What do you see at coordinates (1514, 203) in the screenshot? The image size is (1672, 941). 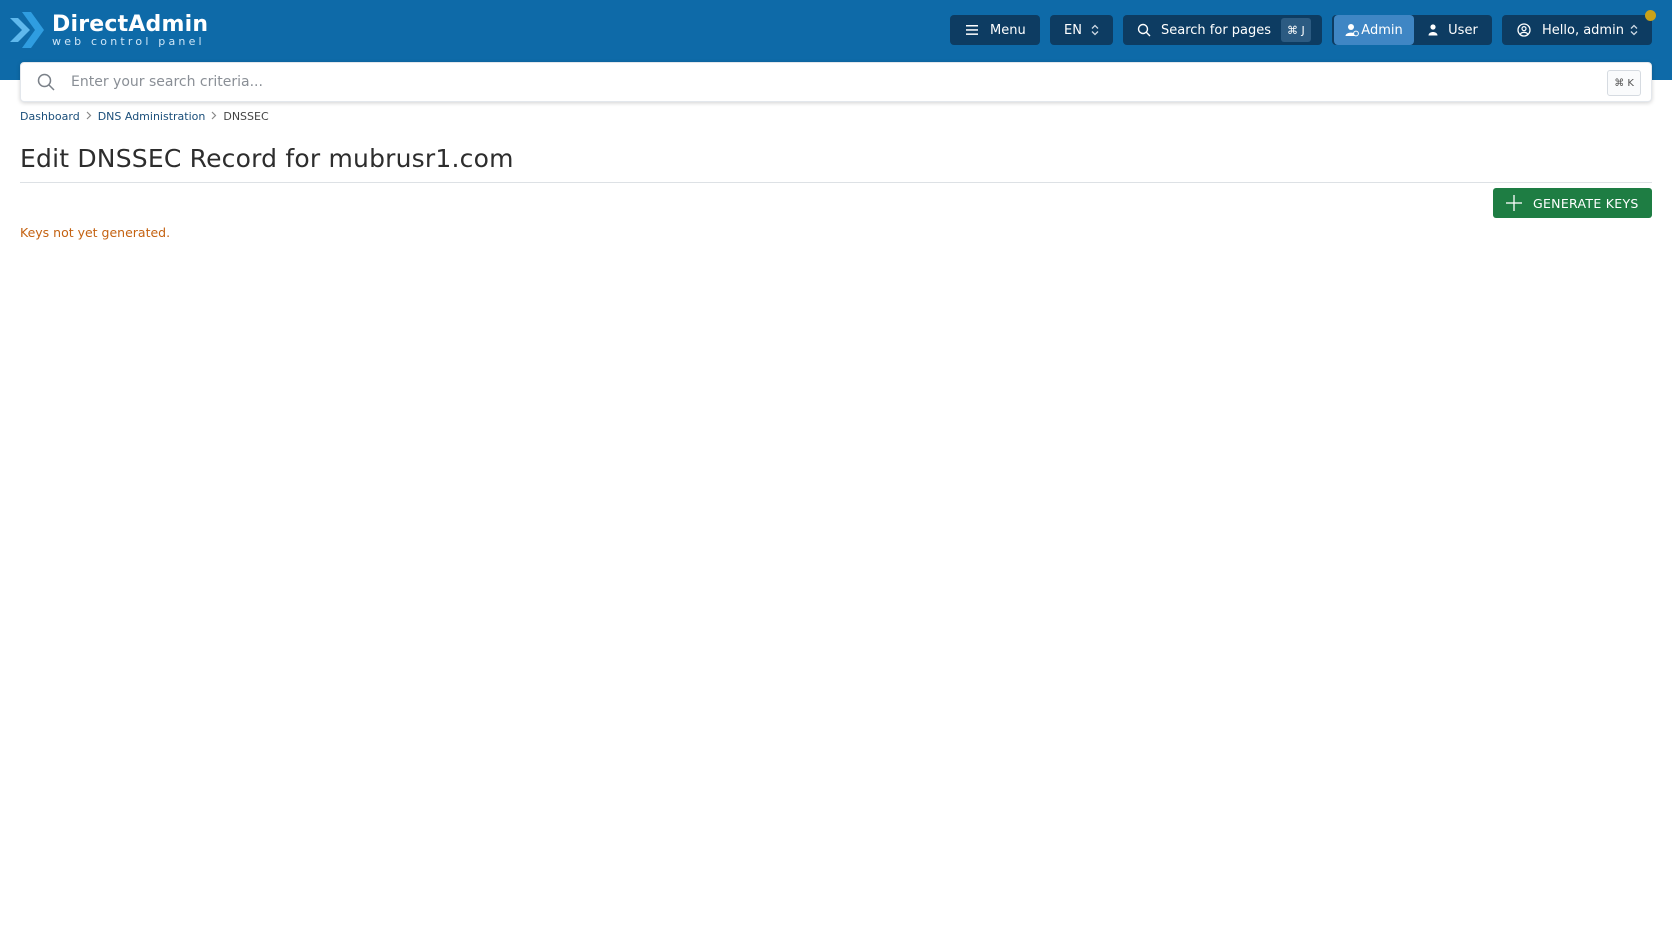 I see `plus-icon` at bounding box center [1514, 203].